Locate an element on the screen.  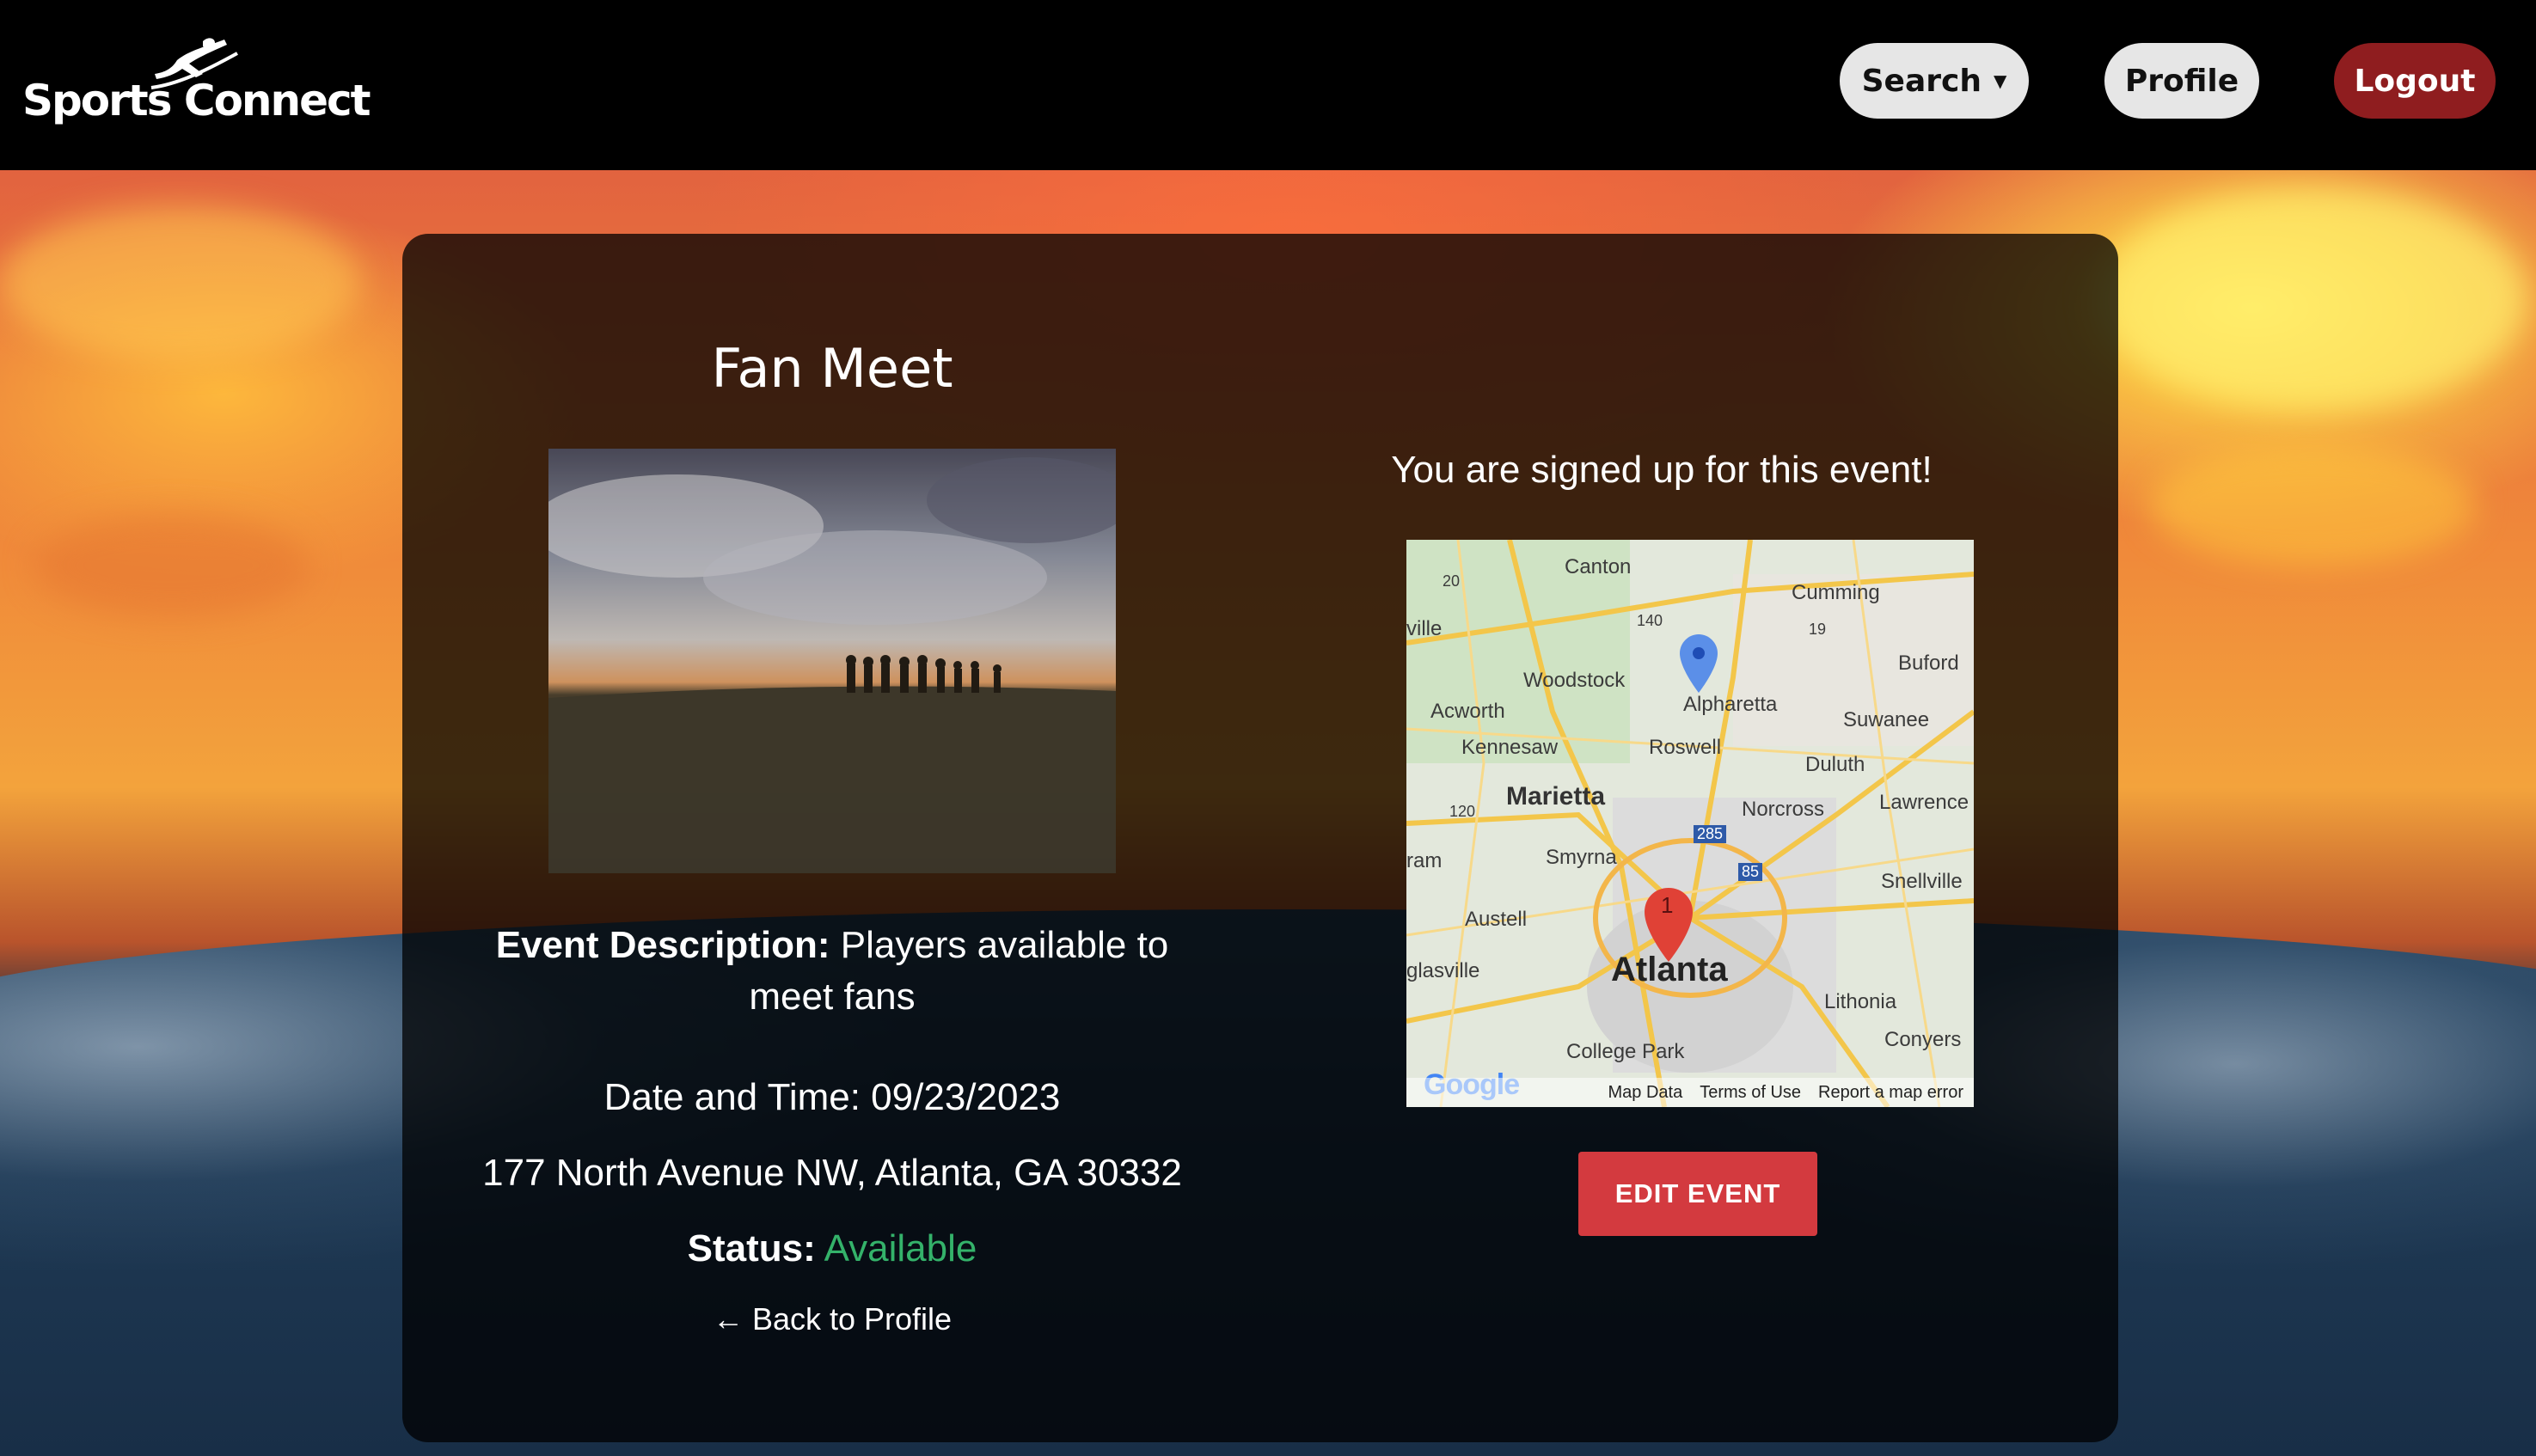
sports-connect-logo: Sports Connect is located at coordinates (196, 81).